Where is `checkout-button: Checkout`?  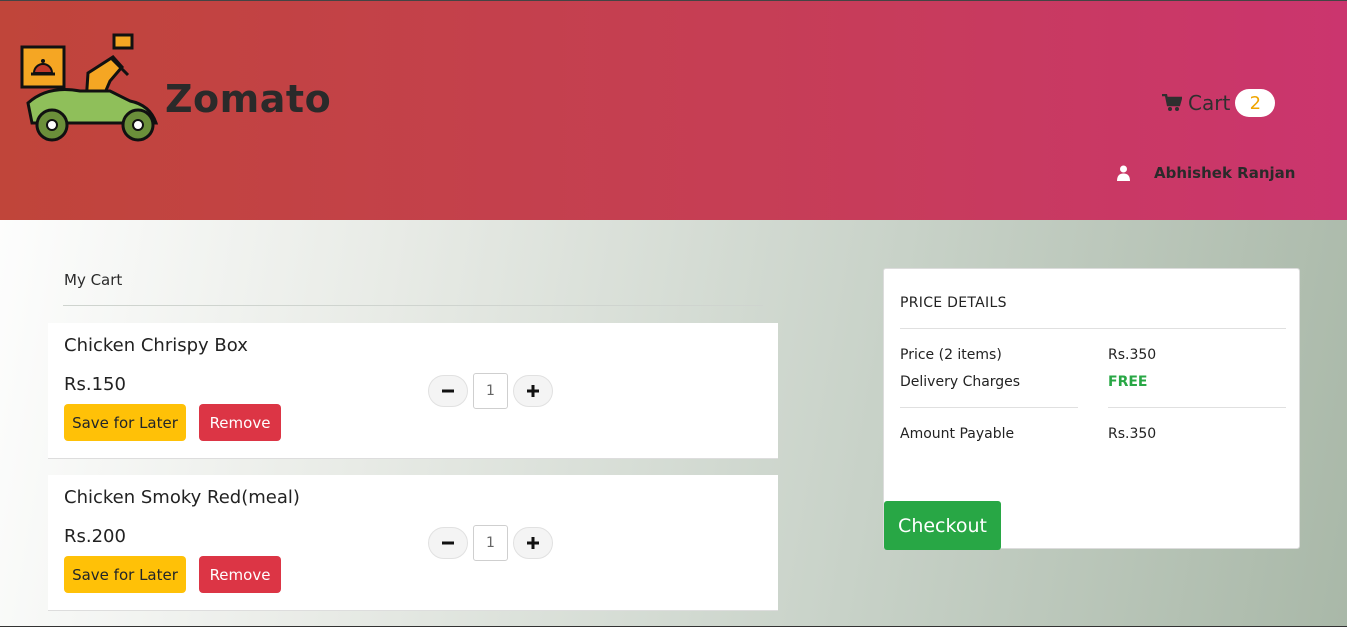
checkout-button: Checkout is located at coordinates (942, 525).